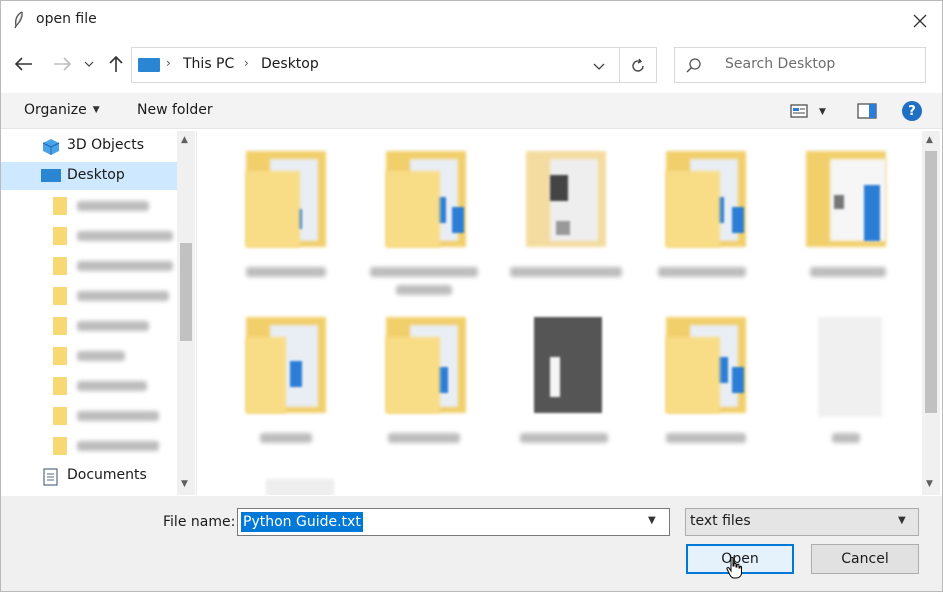 Image resolution: width=943 pixels, height=592 pixels. Describe the element at coordinates (149, 65) in the screenshot. I see `this-pc-icon` at that location.